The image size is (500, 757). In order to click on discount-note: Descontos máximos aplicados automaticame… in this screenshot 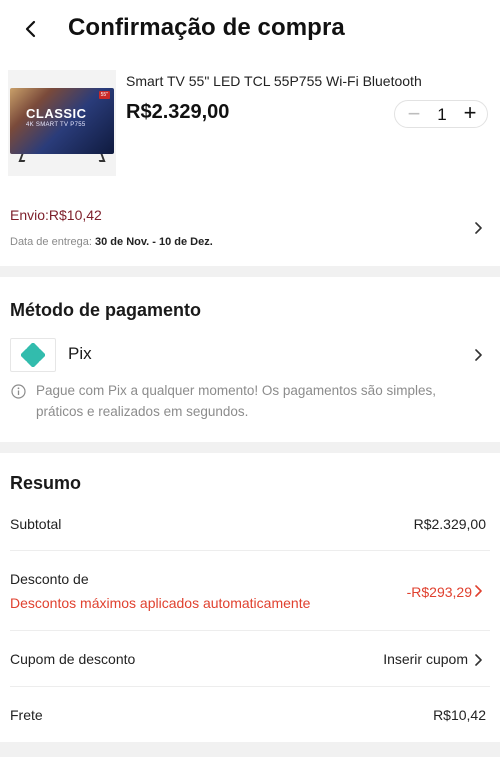, I will do `click(160, 603)`.